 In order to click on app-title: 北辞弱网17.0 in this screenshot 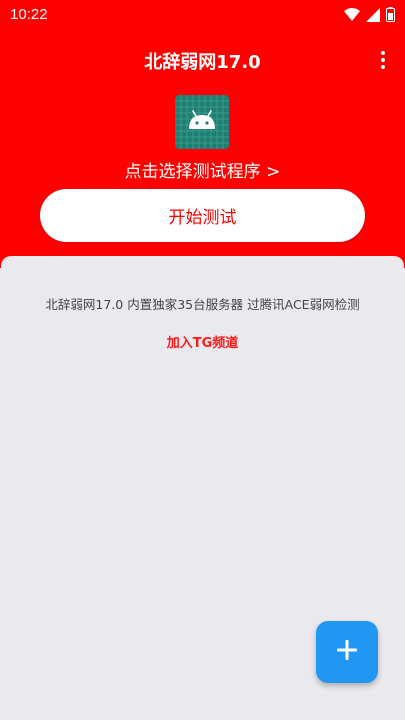, I will do `click(202, 62)`.